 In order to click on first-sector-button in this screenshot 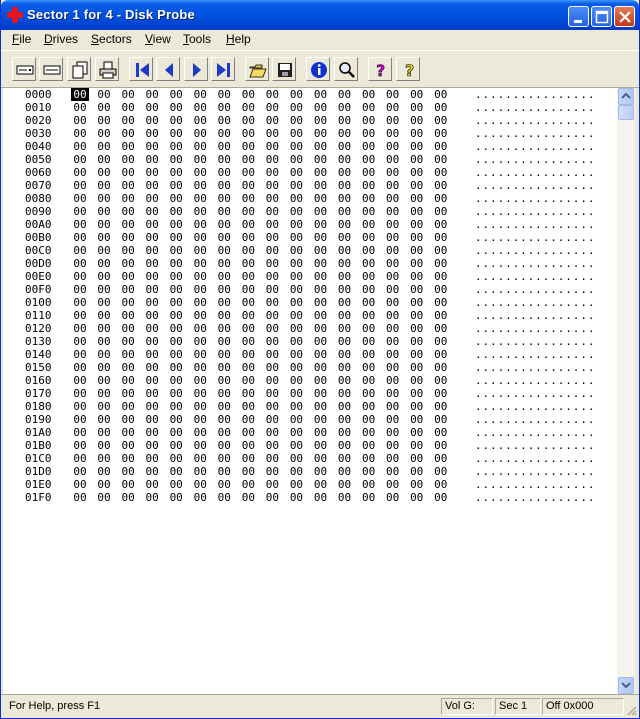, I will do `click(141, 69)`.